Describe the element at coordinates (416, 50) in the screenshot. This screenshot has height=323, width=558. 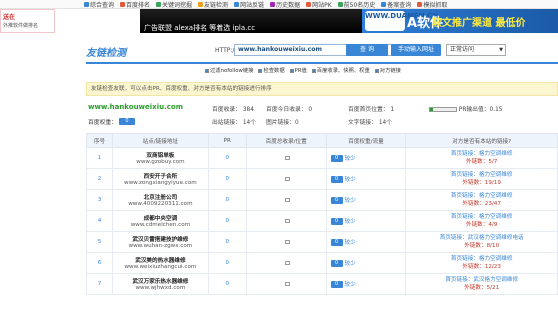
I see `manual-input-button: 手动输入网址` at that location.